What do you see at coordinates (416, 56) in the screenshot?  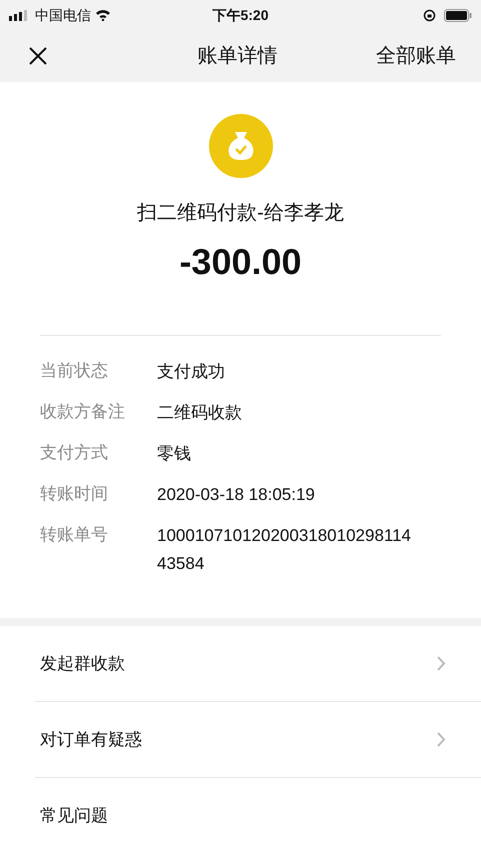 I see `all-bills-link: 全部账单` at bounding box center [416, 56].